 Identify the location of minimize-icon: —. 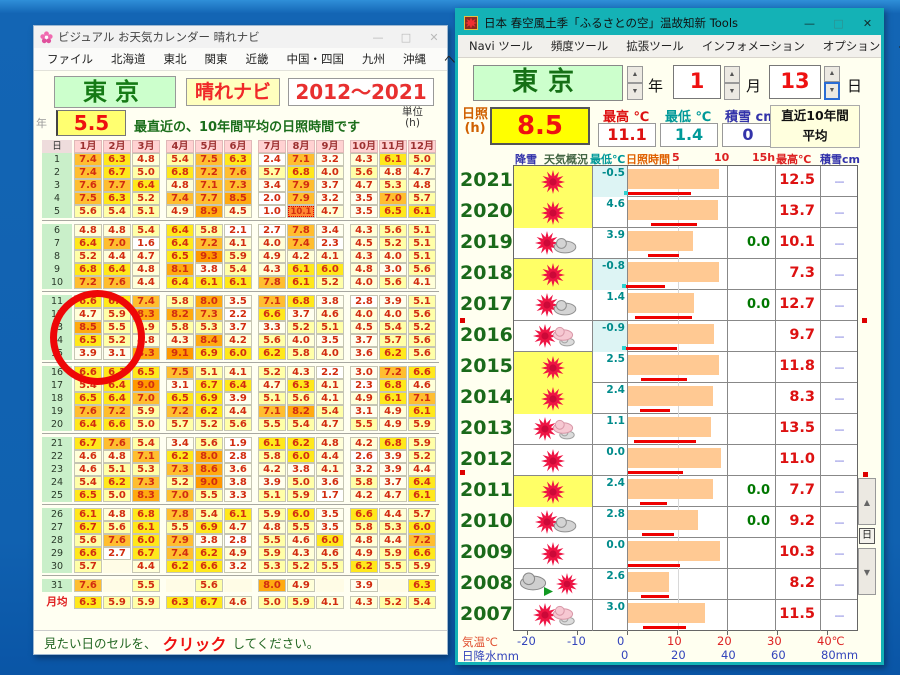
(378, 37).